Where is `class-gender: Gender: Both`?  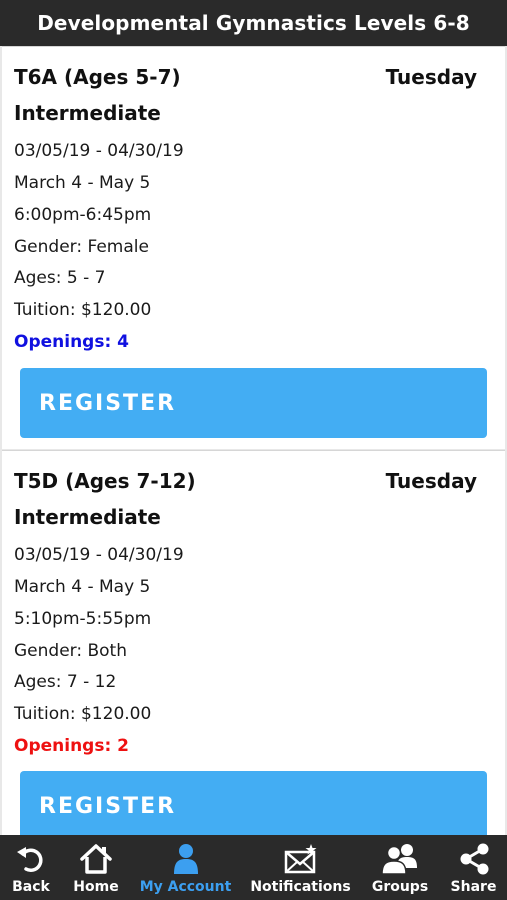
class-gender: Gender: Both is located at coordinates (70, 651).